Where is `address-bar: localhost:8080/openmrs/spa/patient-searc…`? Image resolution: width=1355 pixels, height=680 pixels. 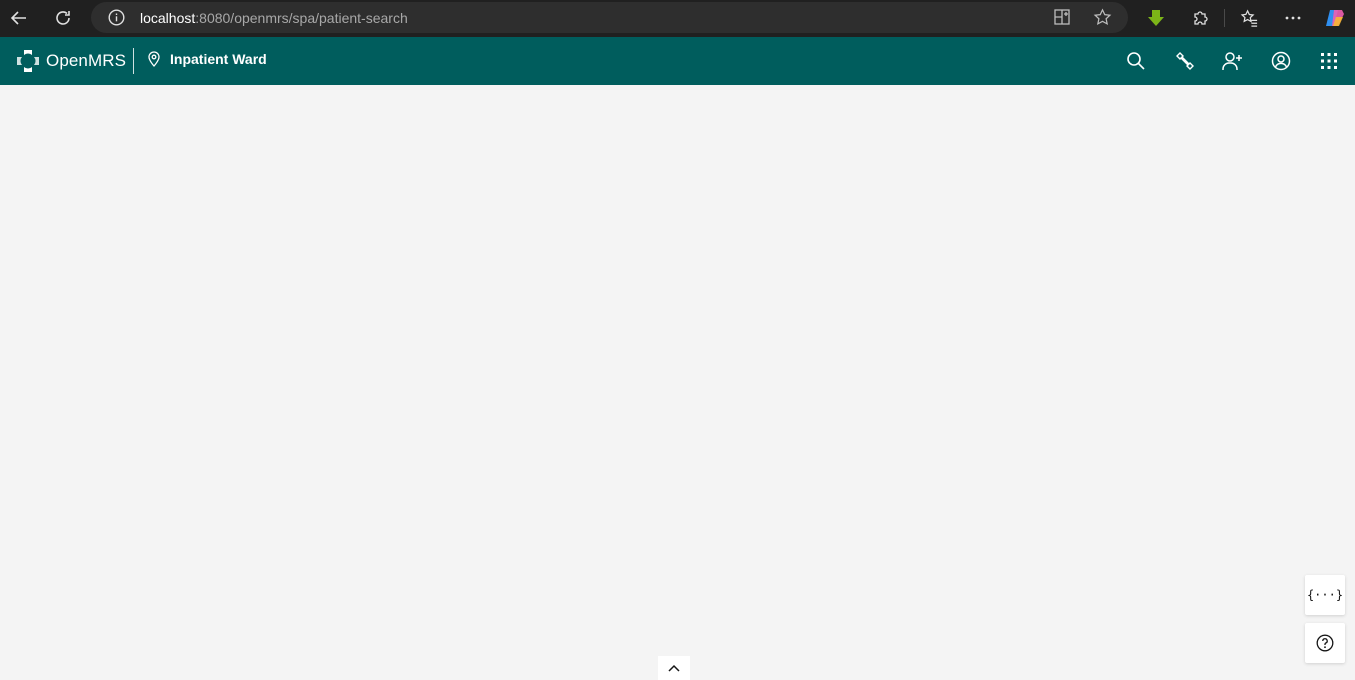
address-bar: localhost:8080/openmrs/spa/patient-searc… is located at coordinates (609, 17).